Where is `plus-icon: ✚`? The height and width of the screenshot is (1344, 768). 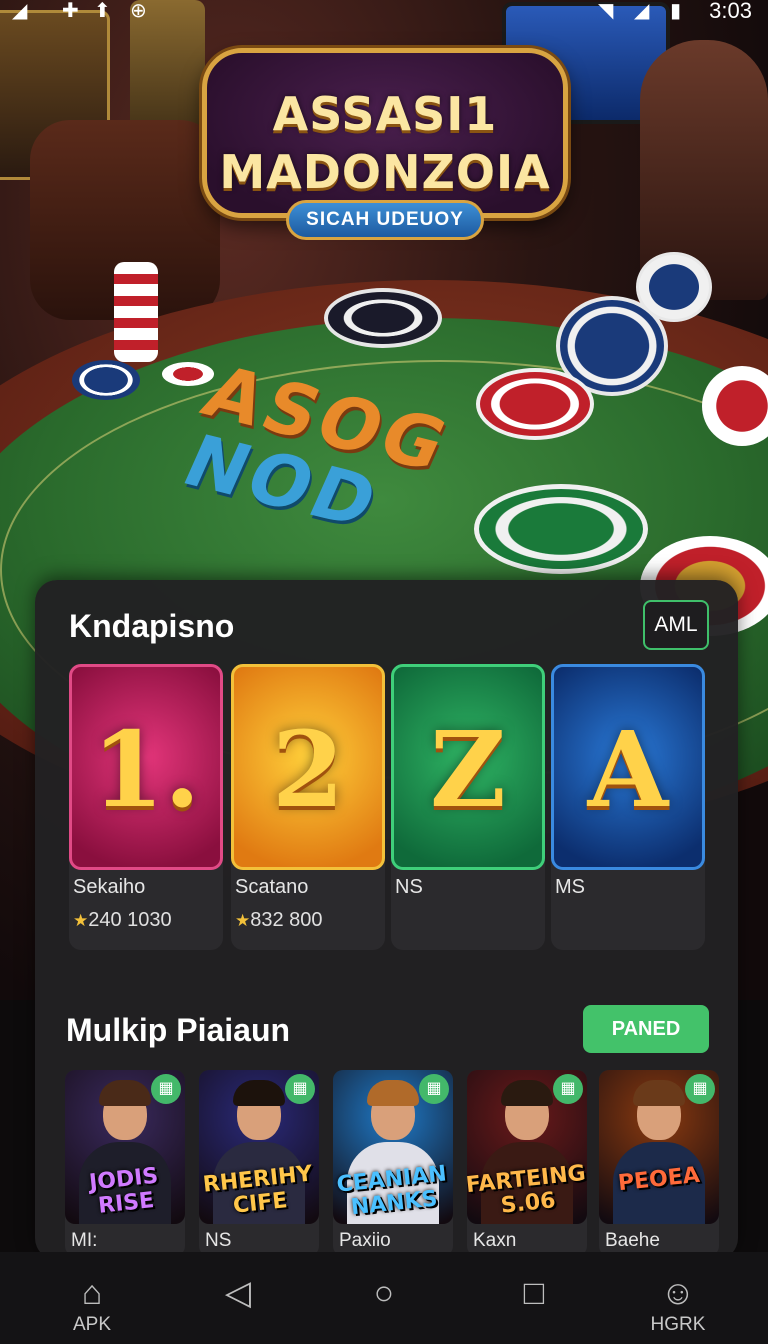
plus-icon: ✚ is located at coordinates (70, 11).